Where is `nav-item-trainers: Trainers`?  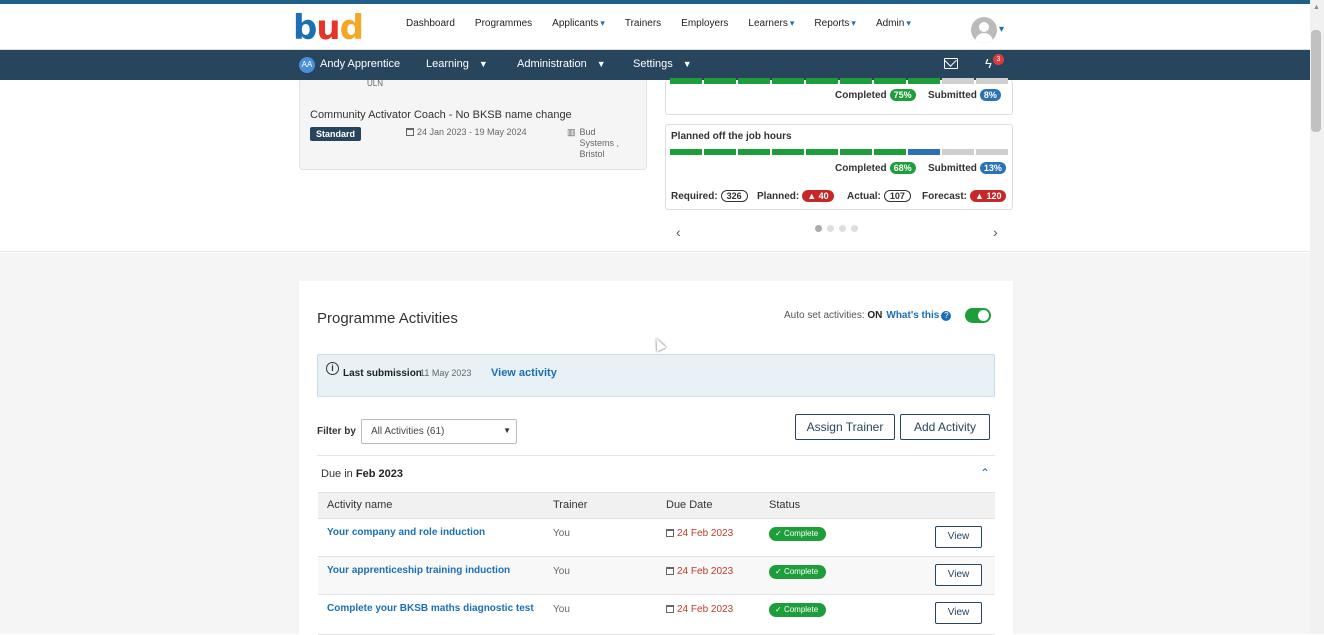 nav-item-trainers: Trainers is located at coordinates (643, 23).